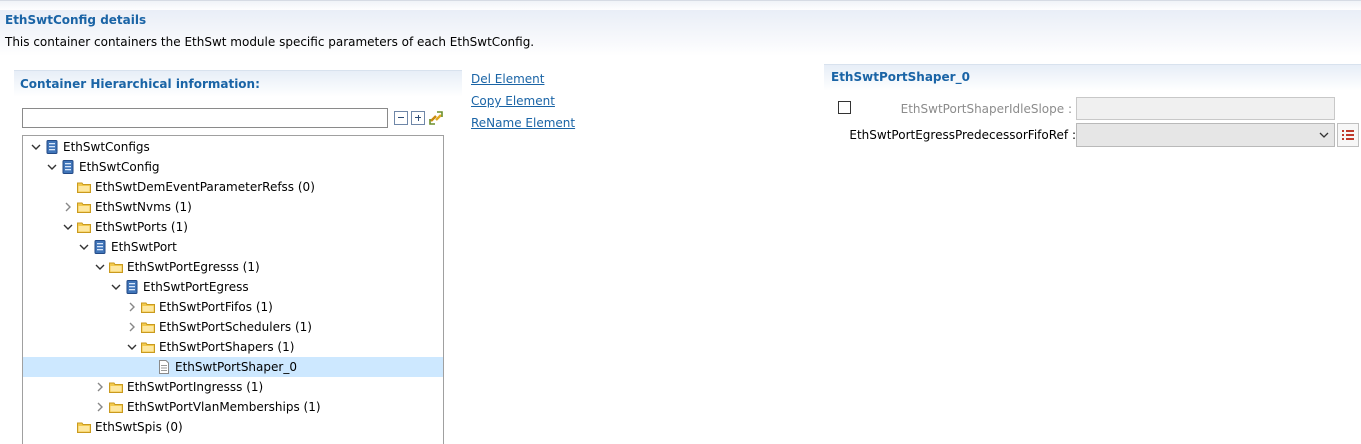 The height and width of the screenshot is (444, 1361). Describe the element at coordinates (216, 307) in the screenshot. I see `tree-item-label: EthSwtPortFifos (1)` at that location.